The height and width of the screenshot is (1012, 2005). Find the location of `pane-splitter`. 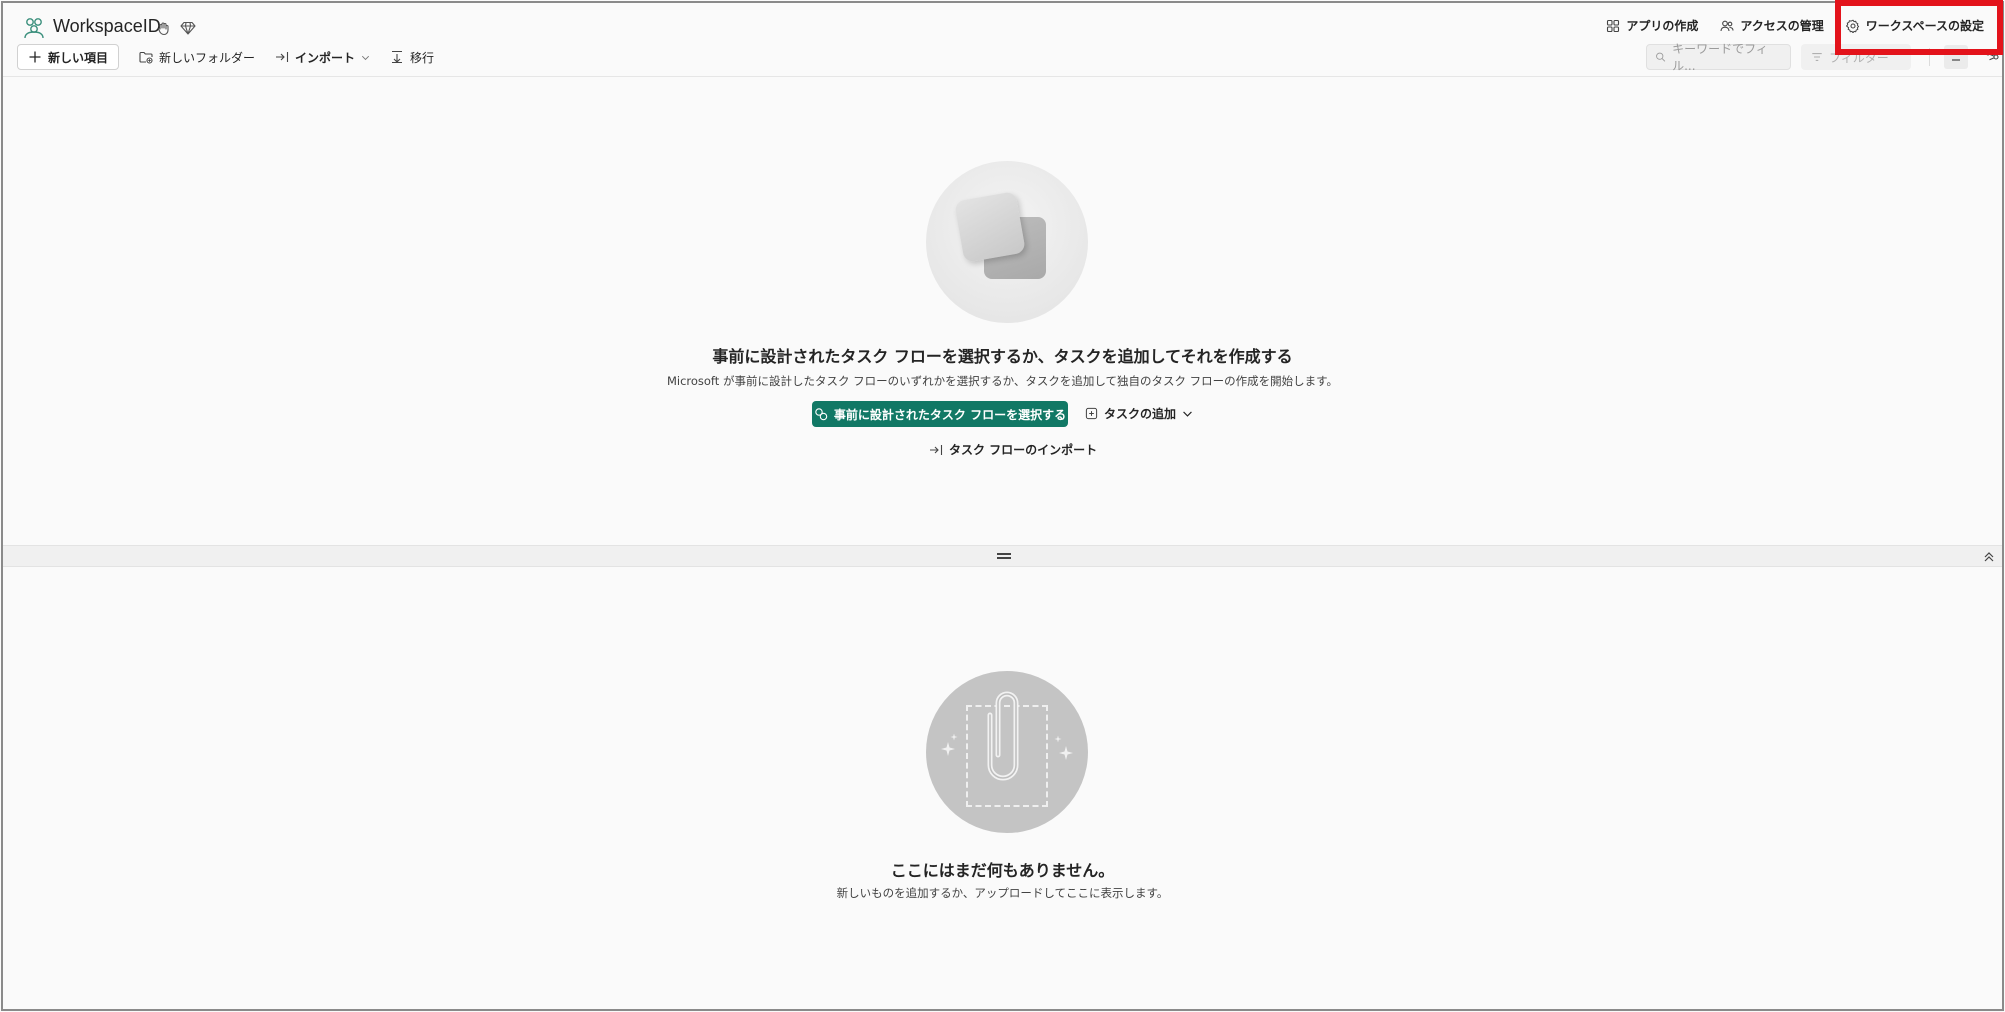

pane-splitter is located at coordinates (1002, 556).